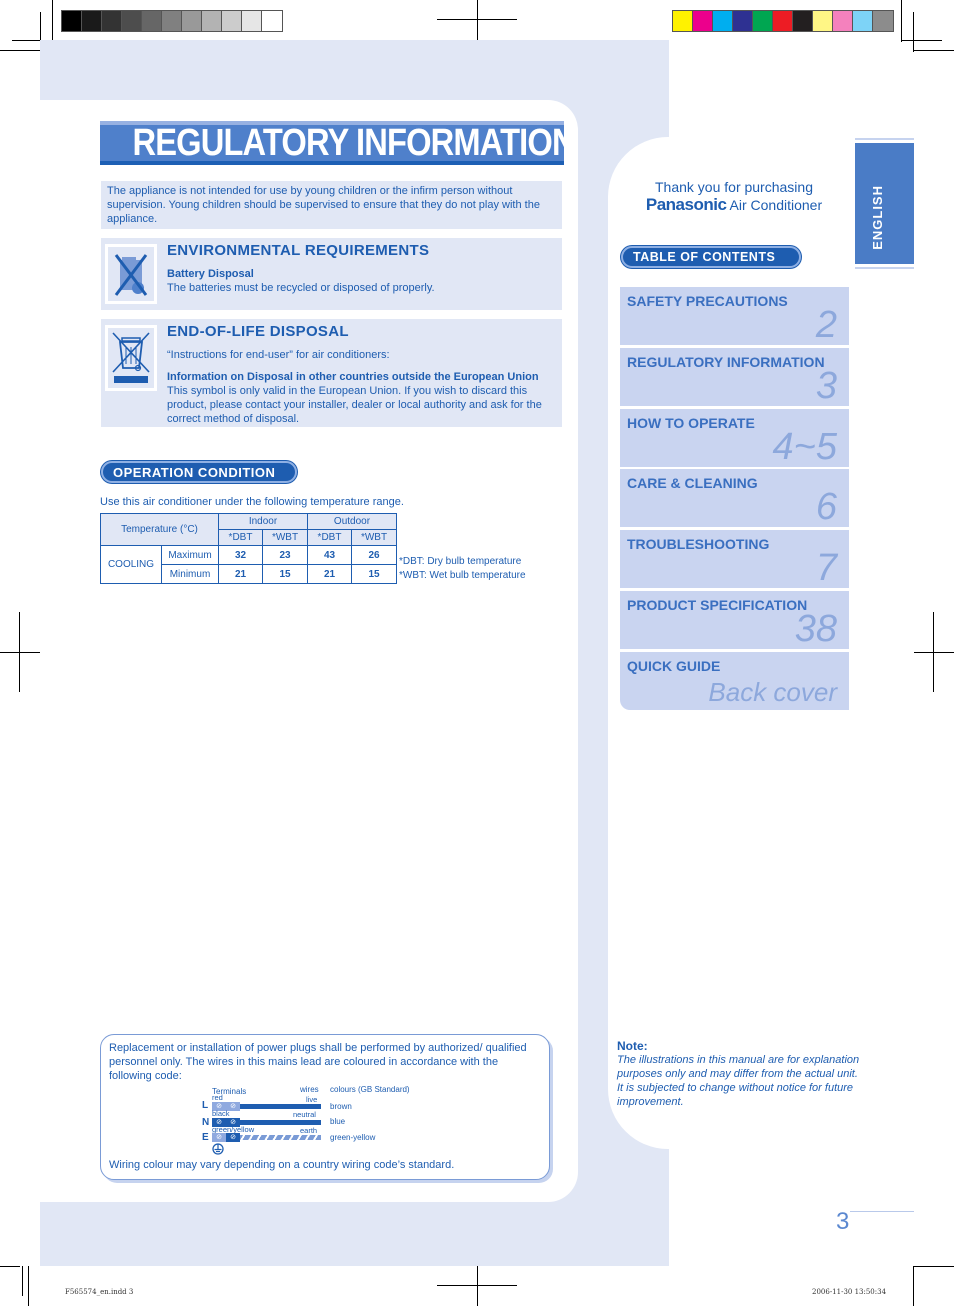 The height and width of the screenshot is (1306, 954). What do you see at coordinates (826, 568) in the screenshot?
I see `toc-item-page: 7` at bounding box center [826, 568].